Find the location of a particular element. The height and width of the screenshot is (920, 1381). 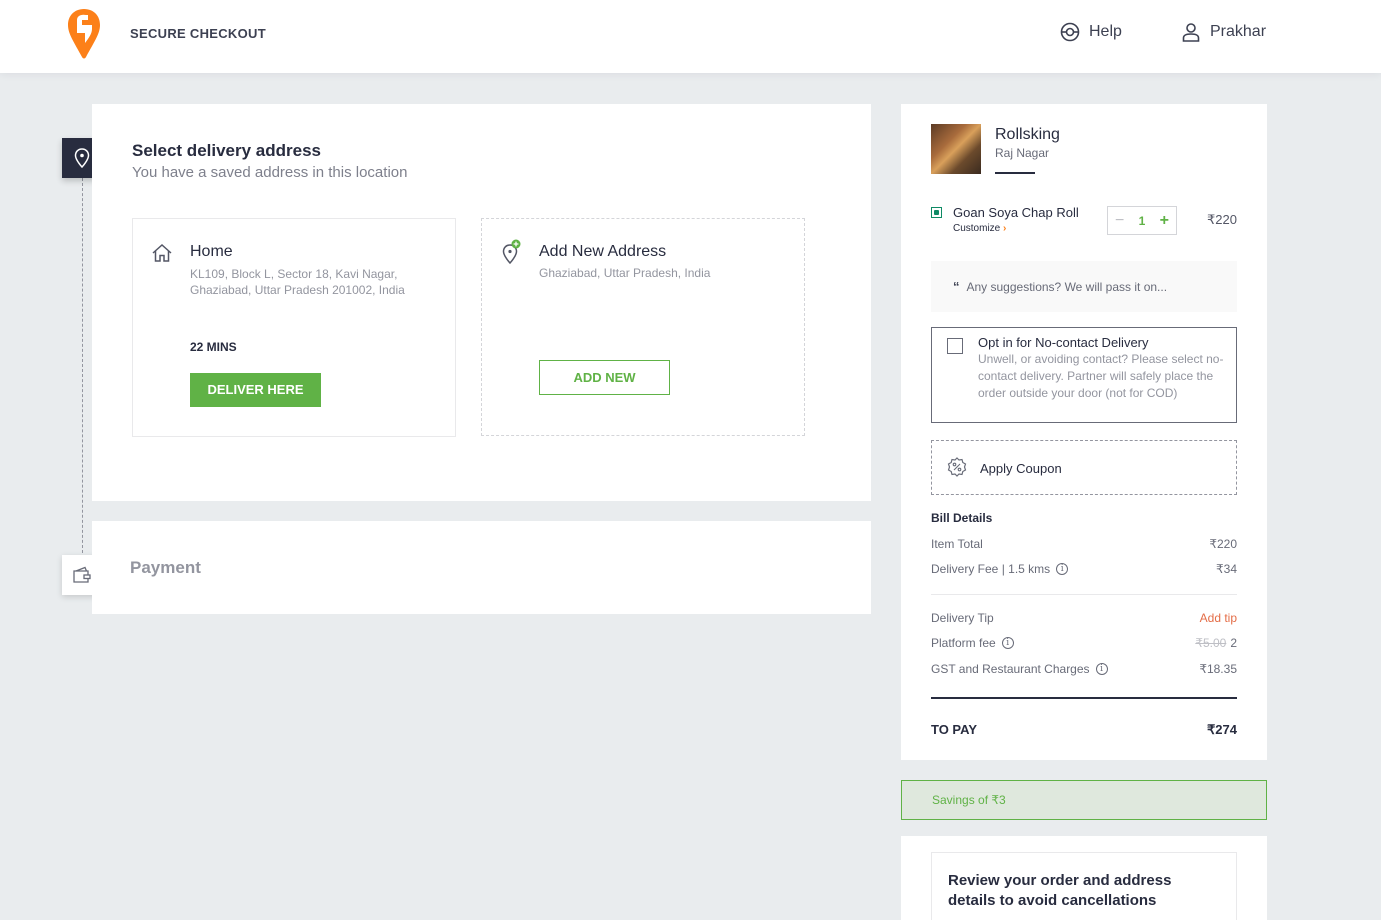

header: SECURE CHECKOUT Help Prakhar is located at coordinates (690, 36).